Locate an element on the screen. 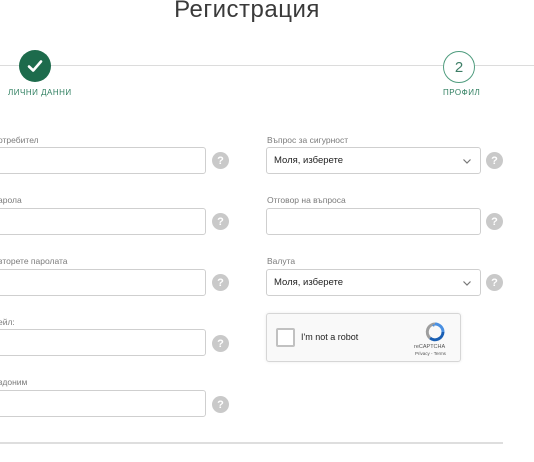 The image size is (534, 462). recaptcha-terms-link: Terms is located at coordinates (440, 353).